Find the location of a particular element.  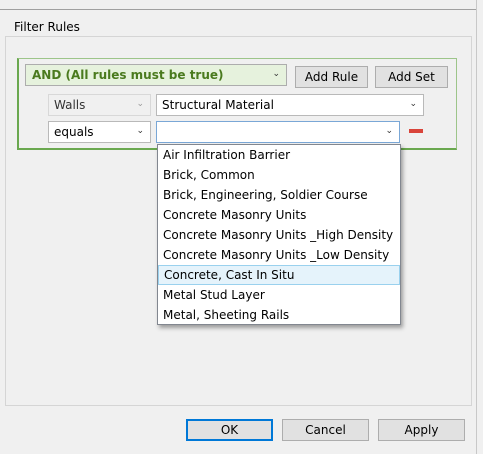

parameter-value: Structural Material is located at coordinates (218, 105).